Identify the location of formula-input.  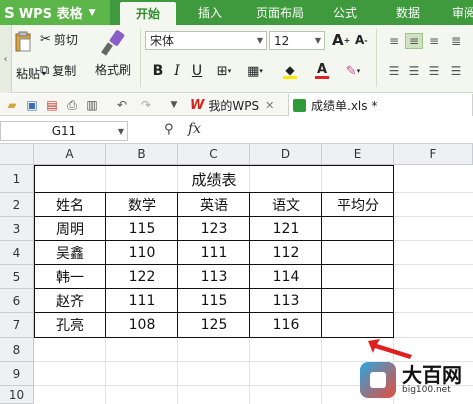
(342, 131).